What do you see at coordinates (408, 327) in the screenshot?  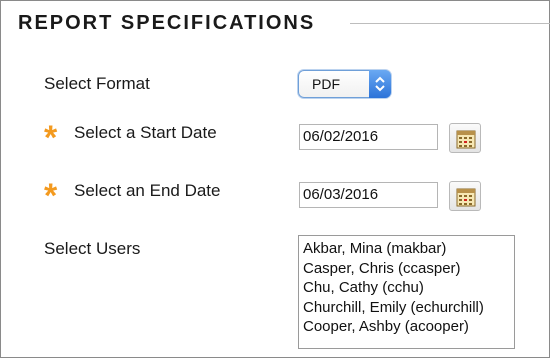 I see `list-item: Cooper, Ashby (acooper)` at bounding box center [408, 327].